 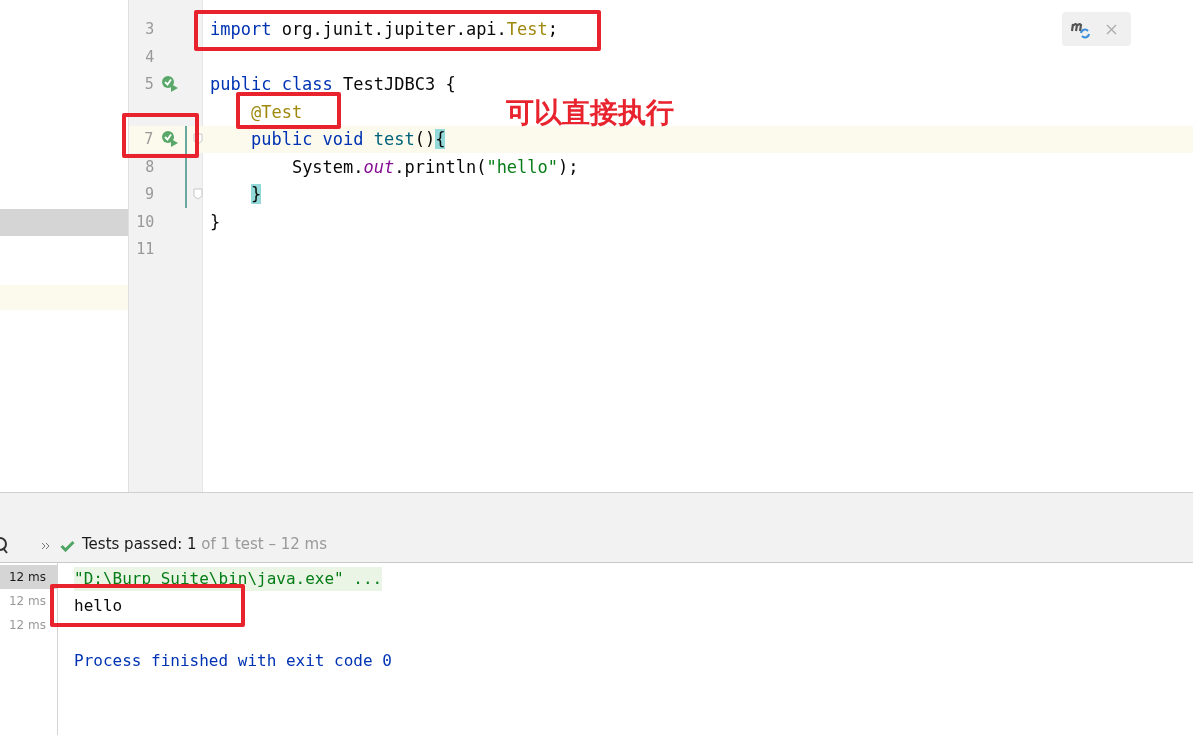 I want to click on line-number: 4, so click(x=149, y=57).